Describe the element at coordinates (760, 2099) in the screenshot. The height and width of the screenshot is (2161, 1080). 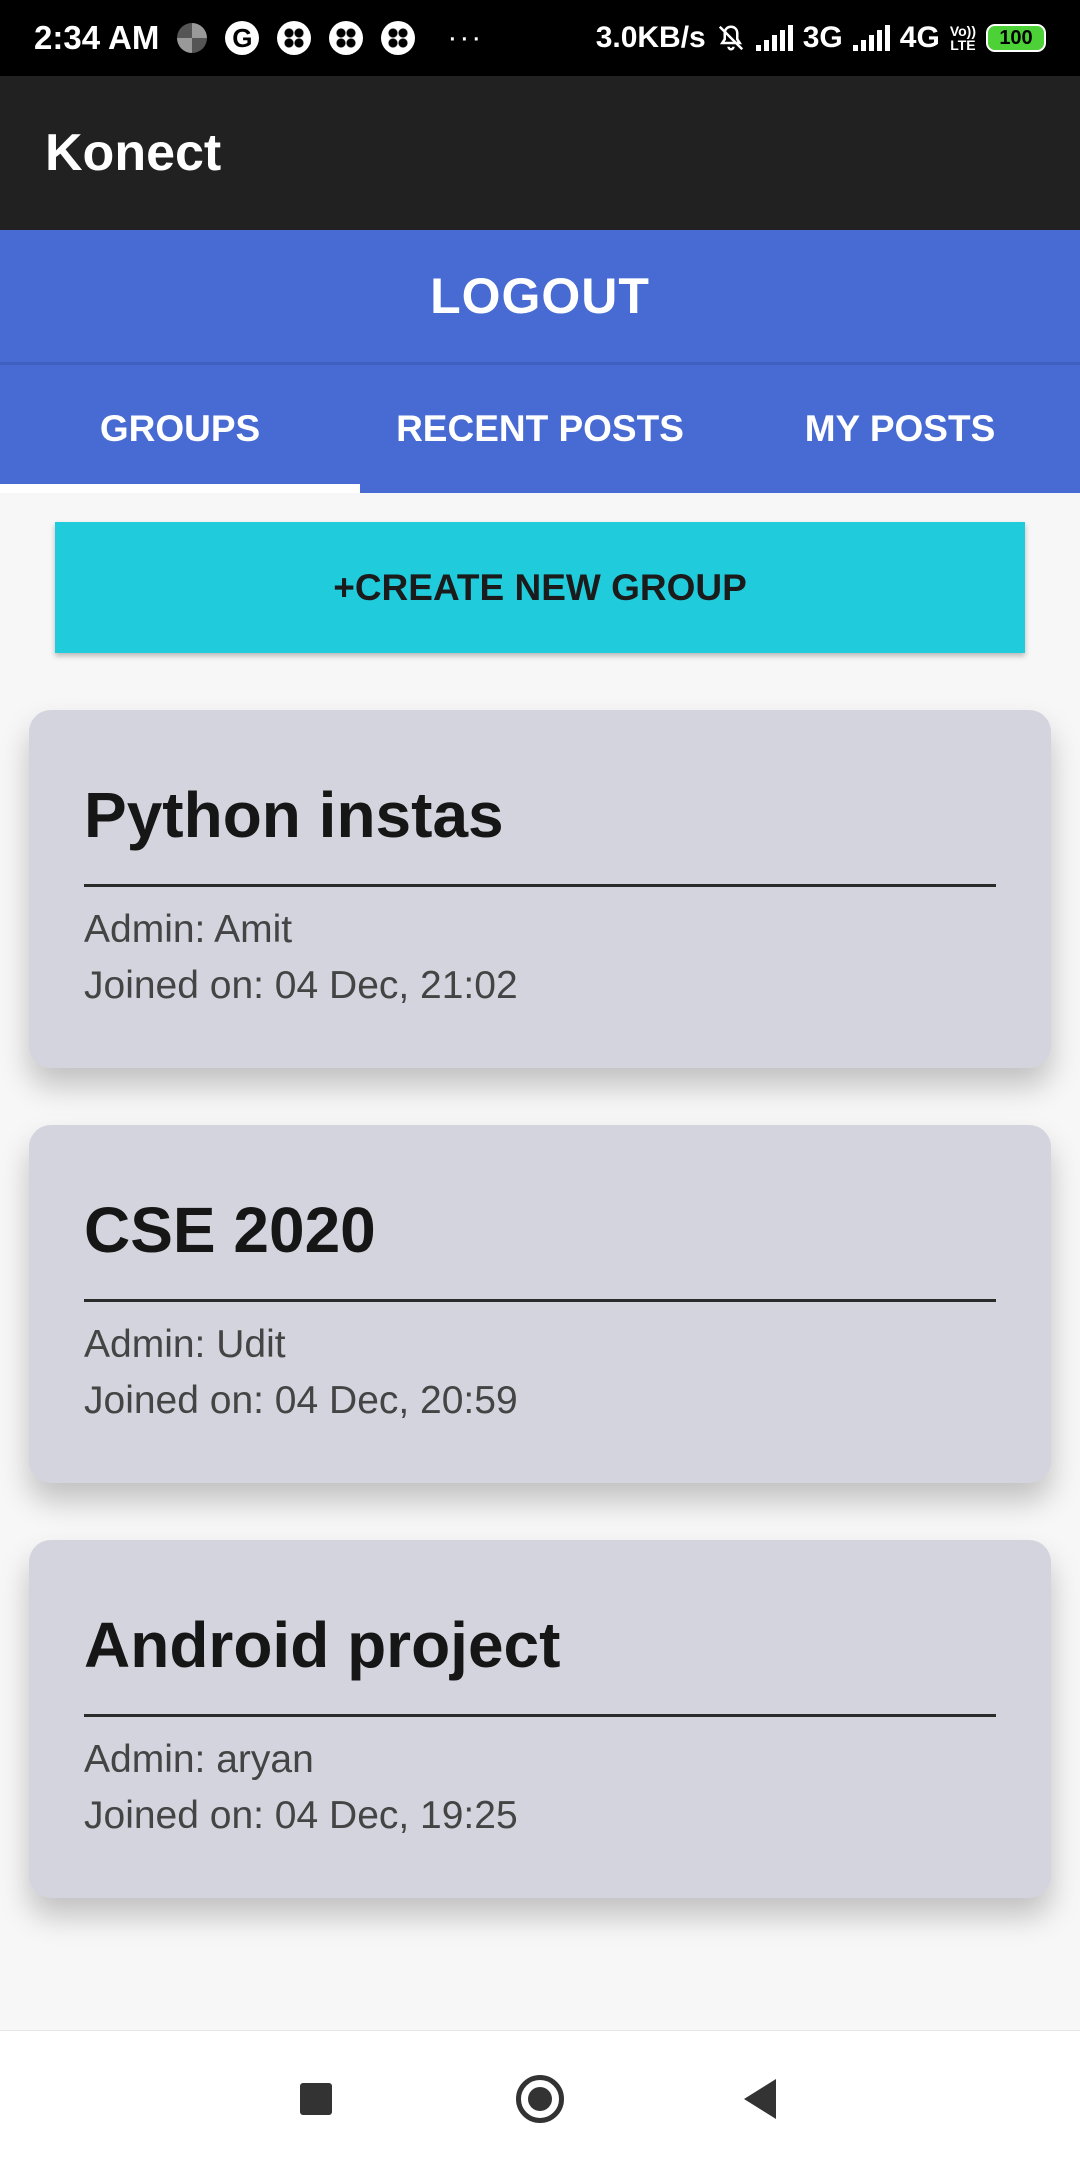
I see `back-triangle-icon` at that location.